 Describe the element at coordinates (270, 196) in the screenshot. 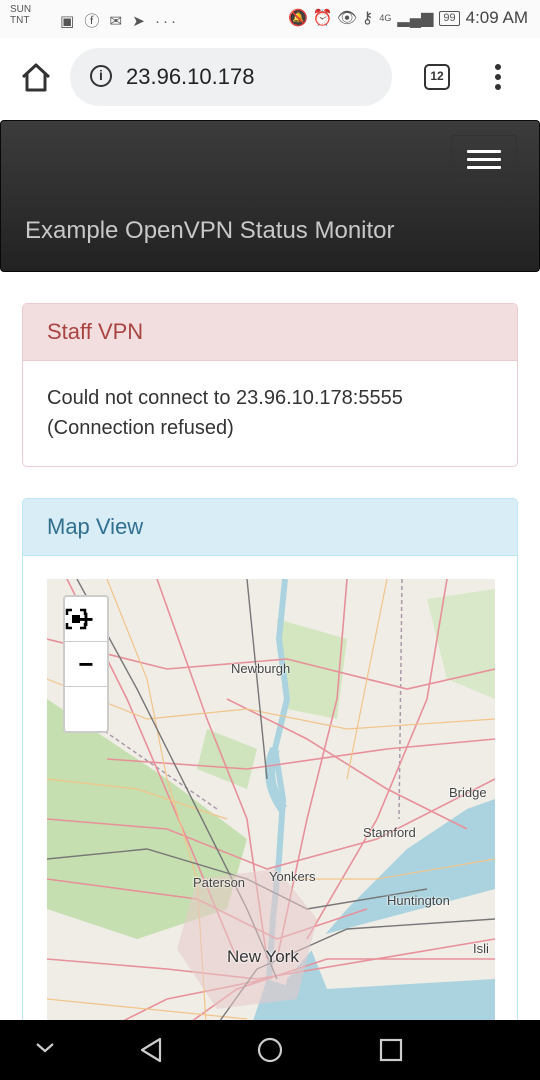

I see `site-navbar: Example OpenVPN Status Monitor` at that location.